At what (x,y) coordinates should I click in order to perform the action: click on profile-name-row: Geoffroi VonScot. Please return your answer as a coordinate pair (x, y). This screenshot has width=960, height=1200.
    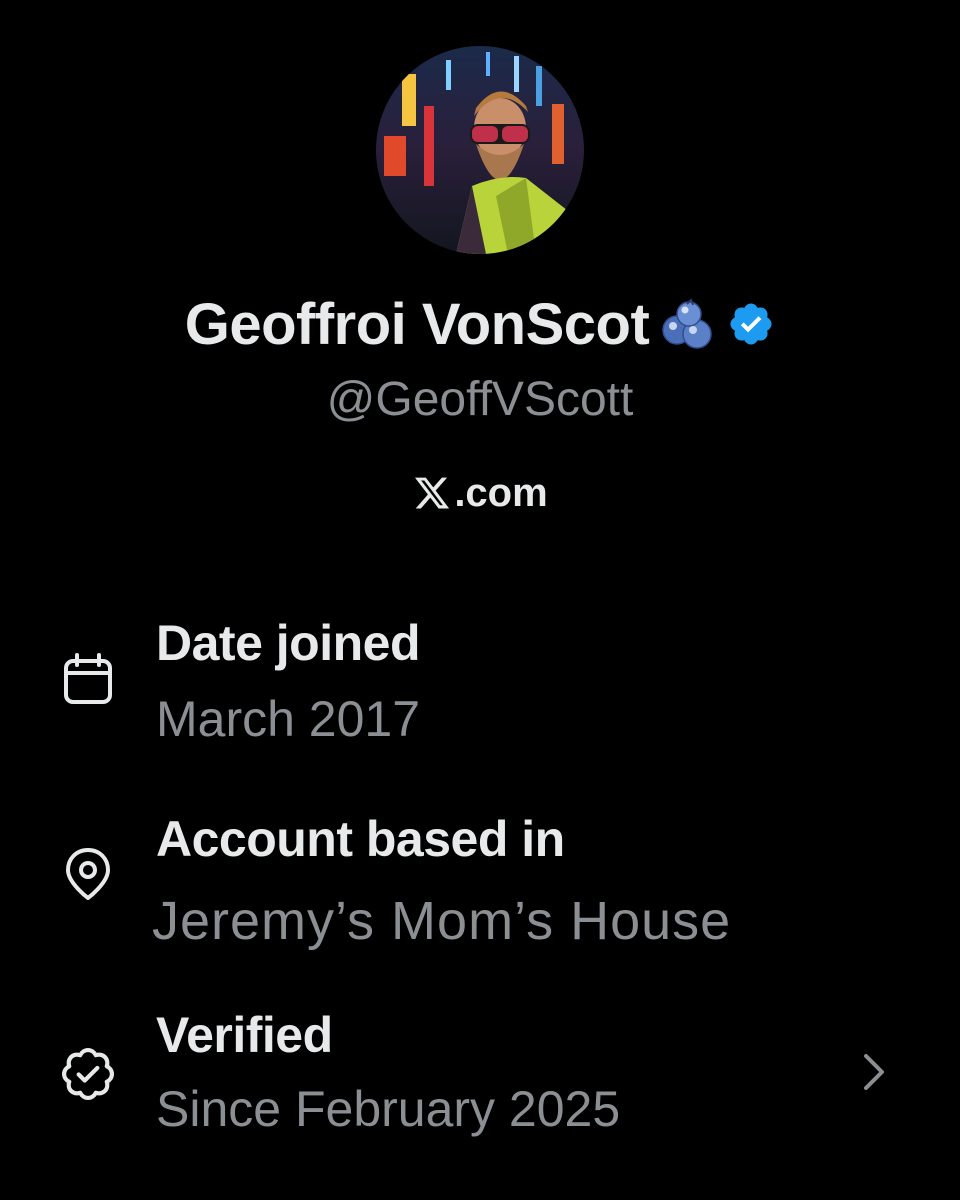
    Looking at the image, I should click on (480, 324).